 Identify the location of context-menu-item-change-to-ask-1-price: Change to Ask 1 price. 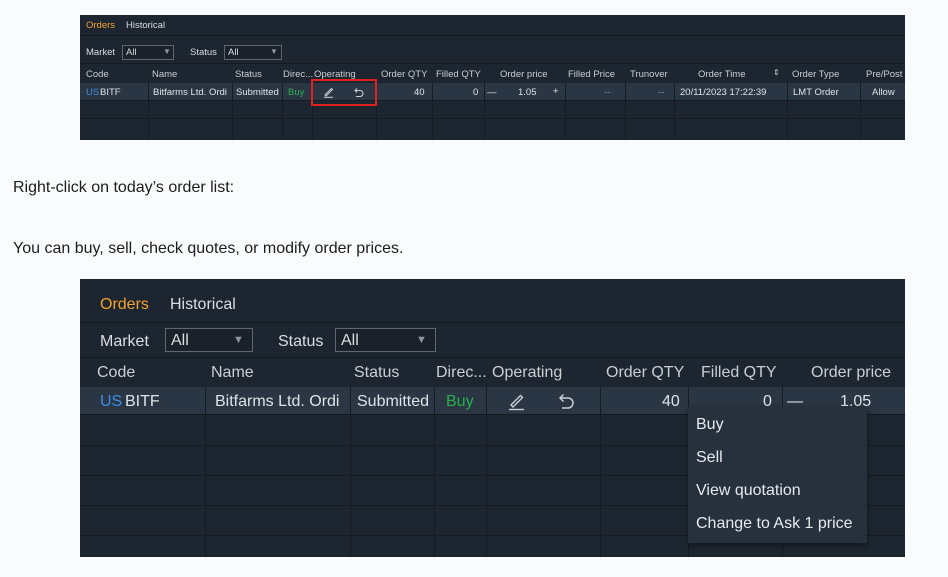
(774, 524).